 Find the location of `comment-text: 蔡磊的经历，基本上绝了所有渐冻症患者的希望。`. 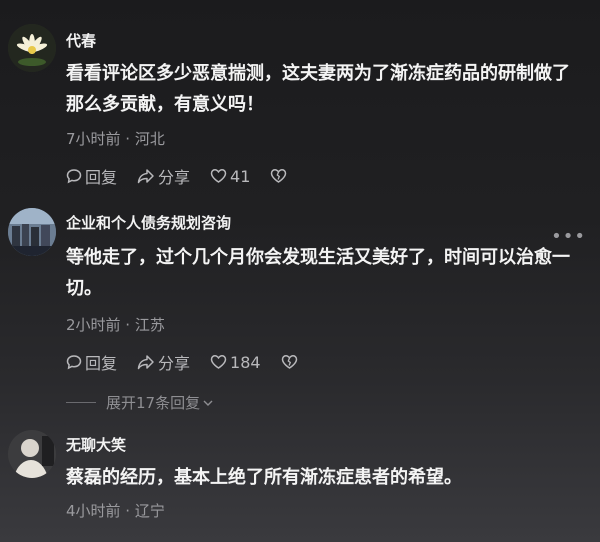

comment-text: 蔡磊的经历，基本上绝了所有渐冻症患者的希望。 is located at coordinates (264, 477).